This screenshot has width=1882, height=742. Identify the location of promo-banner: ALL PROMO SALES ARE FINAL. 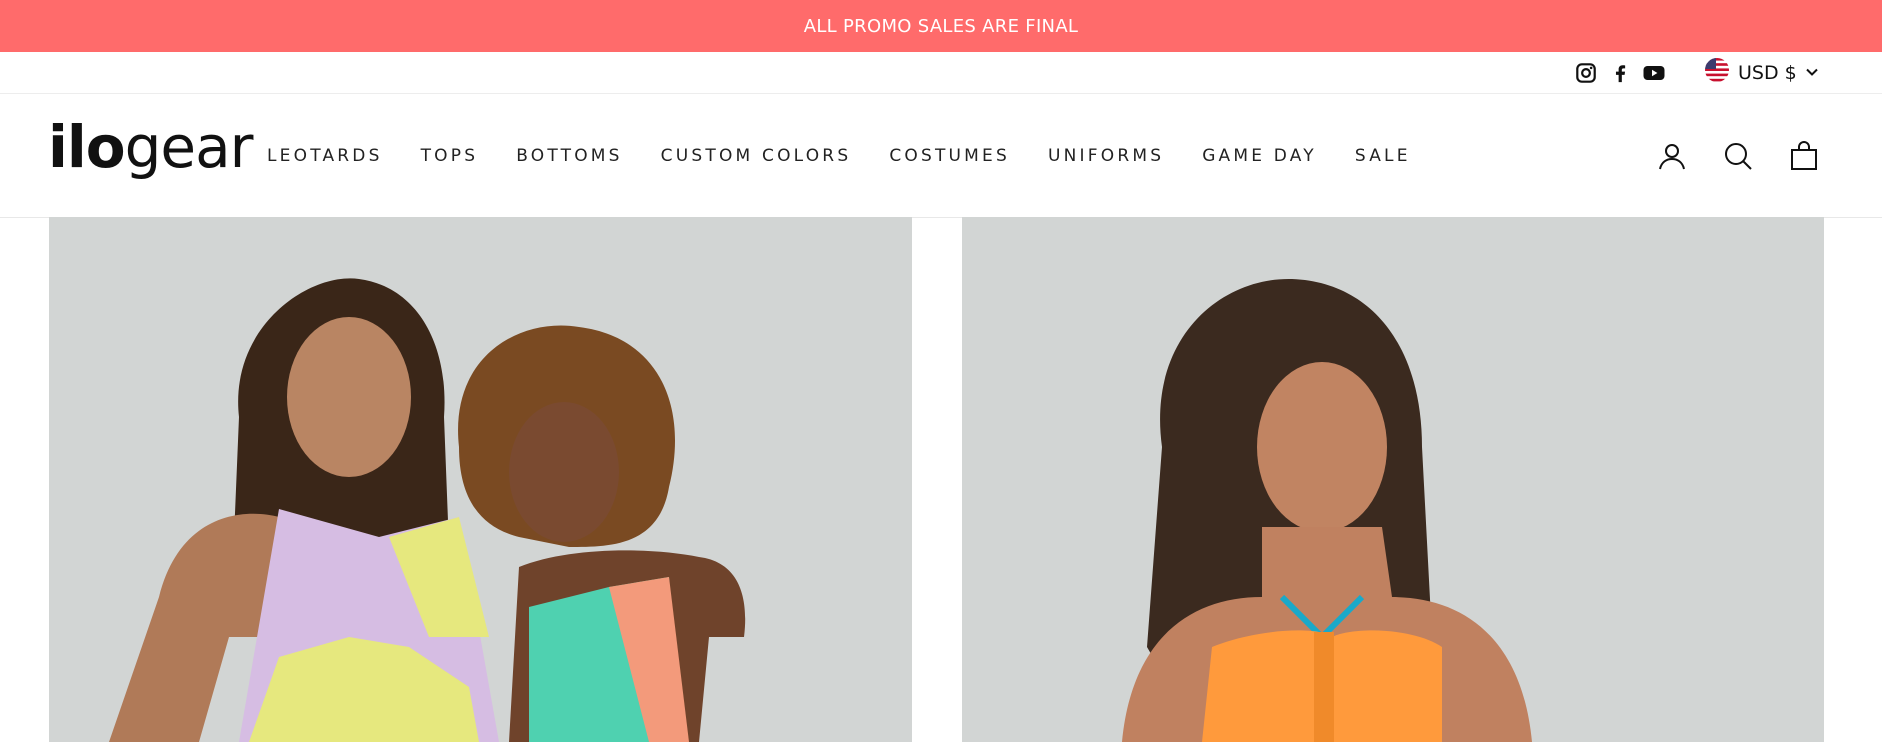
(941, 26).